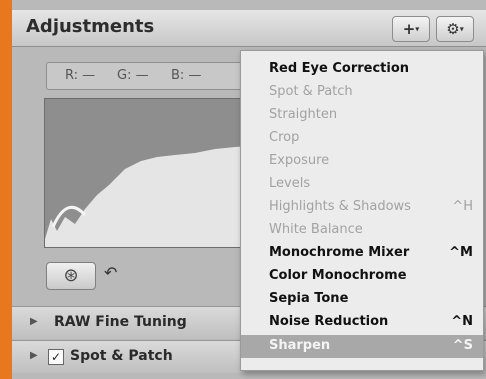  I want to click on menu-item-color-monochrome: Color Monochrome, so click(362, 276).